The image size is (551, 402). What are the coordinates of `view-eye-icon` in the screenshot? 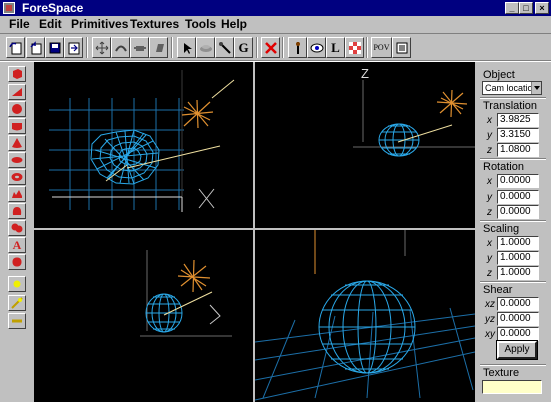 It's located at (316, 47).